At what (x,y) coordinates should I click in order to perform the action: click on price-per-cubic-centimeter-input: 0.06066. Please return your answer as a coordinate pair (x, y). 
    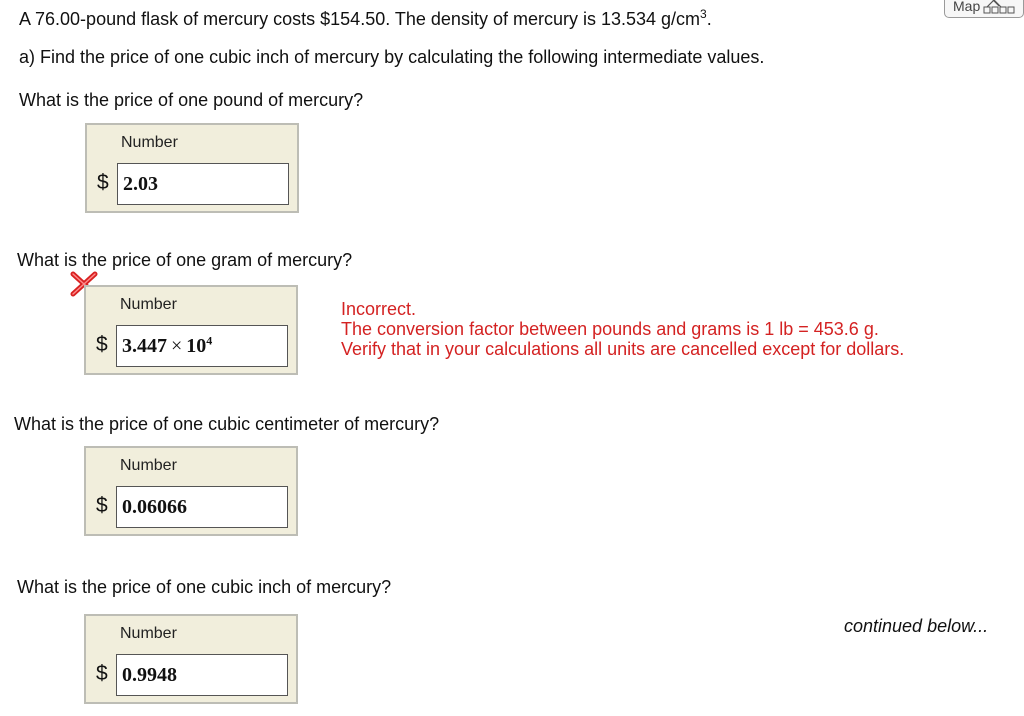
    Looking at the image, I should click on (202, 507).